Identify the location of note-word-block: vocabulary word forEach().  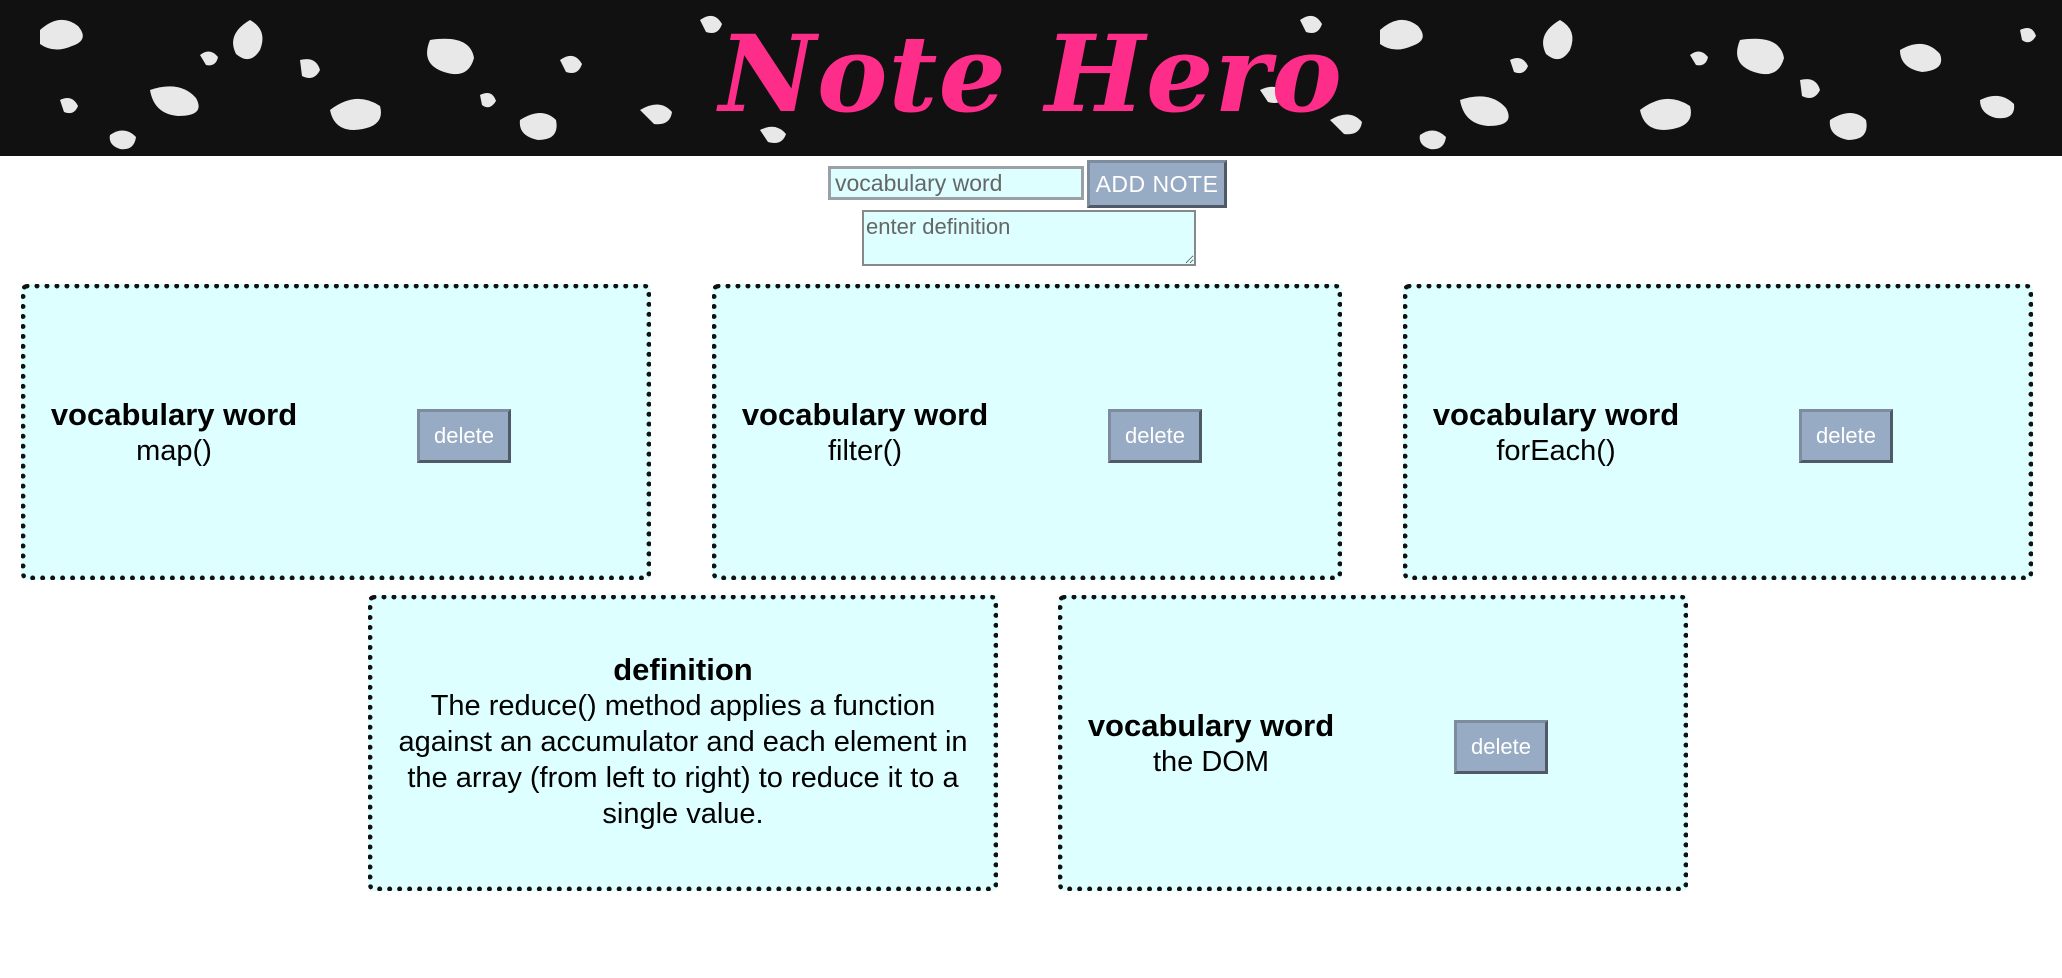
(1556, 433).